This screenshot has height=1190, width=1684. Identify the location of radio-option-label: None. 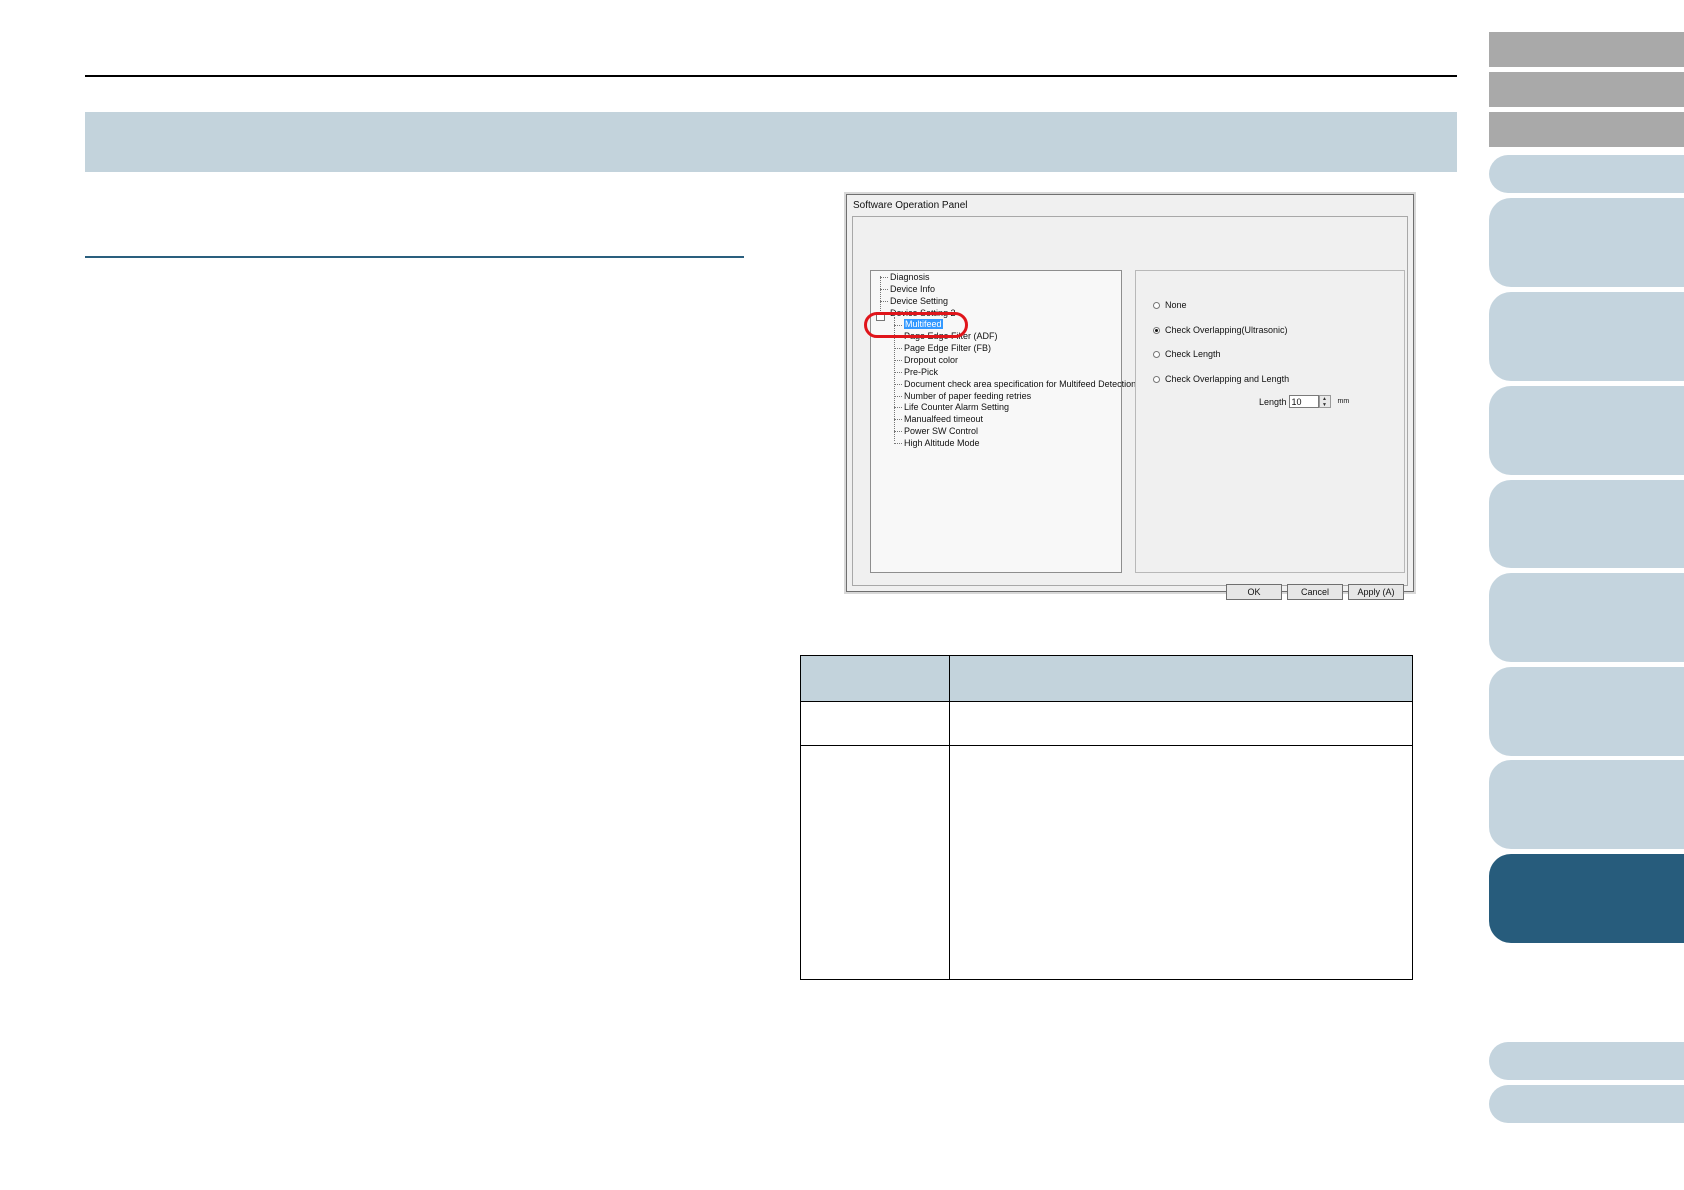
(1176, 305).